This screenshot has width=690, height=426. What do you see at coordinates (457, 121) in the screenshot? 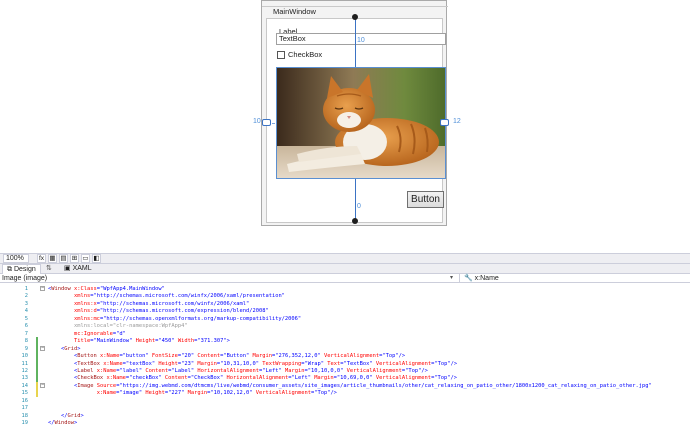
I see `margin-right-value: 12` at bounding box center [457, 121].